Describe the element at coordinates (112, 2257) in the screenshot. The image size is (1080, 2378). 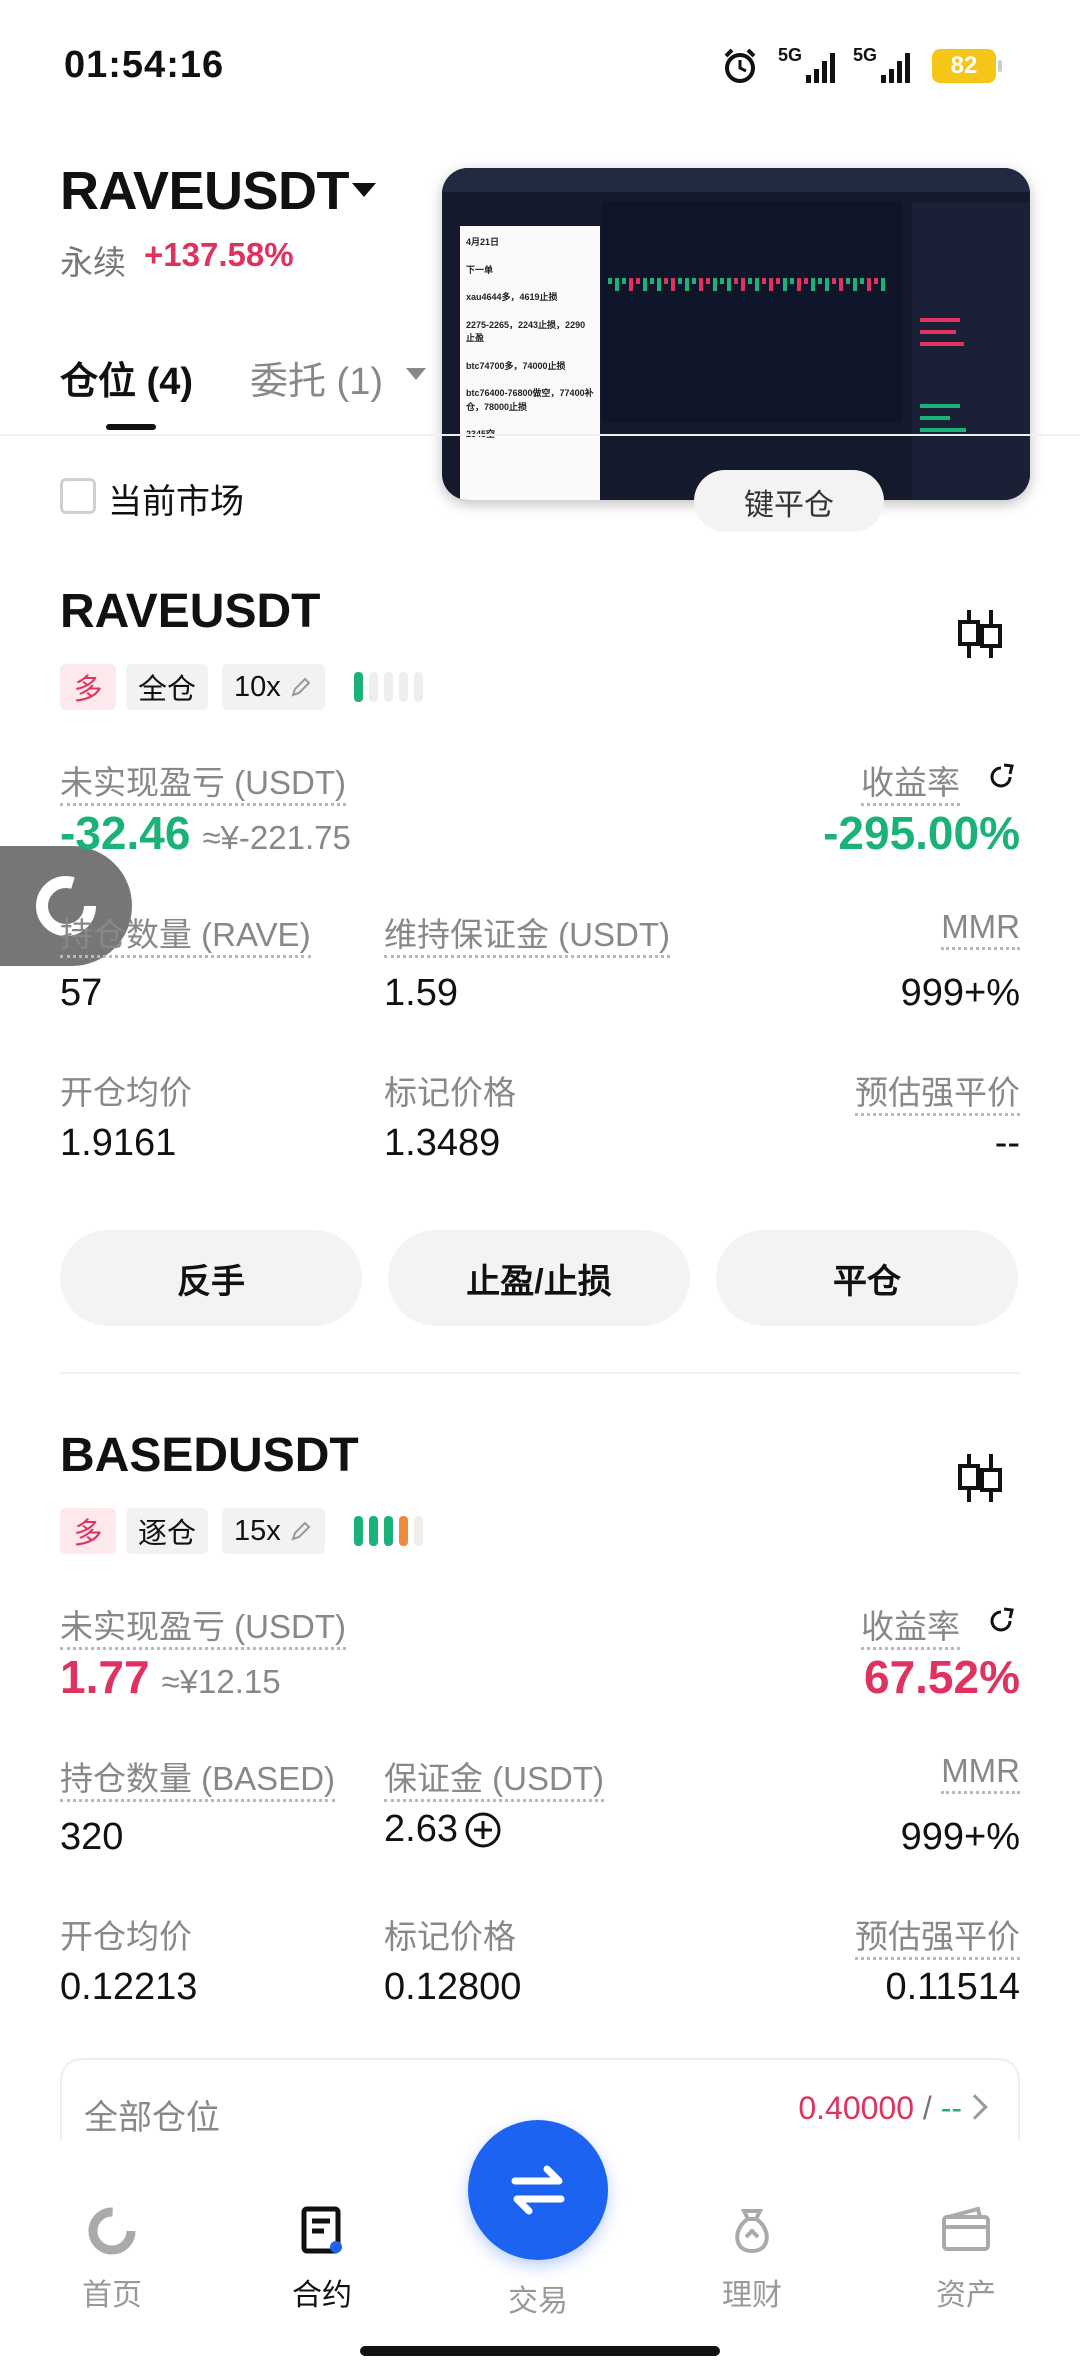
I see `nav-home: 首页` at that location.